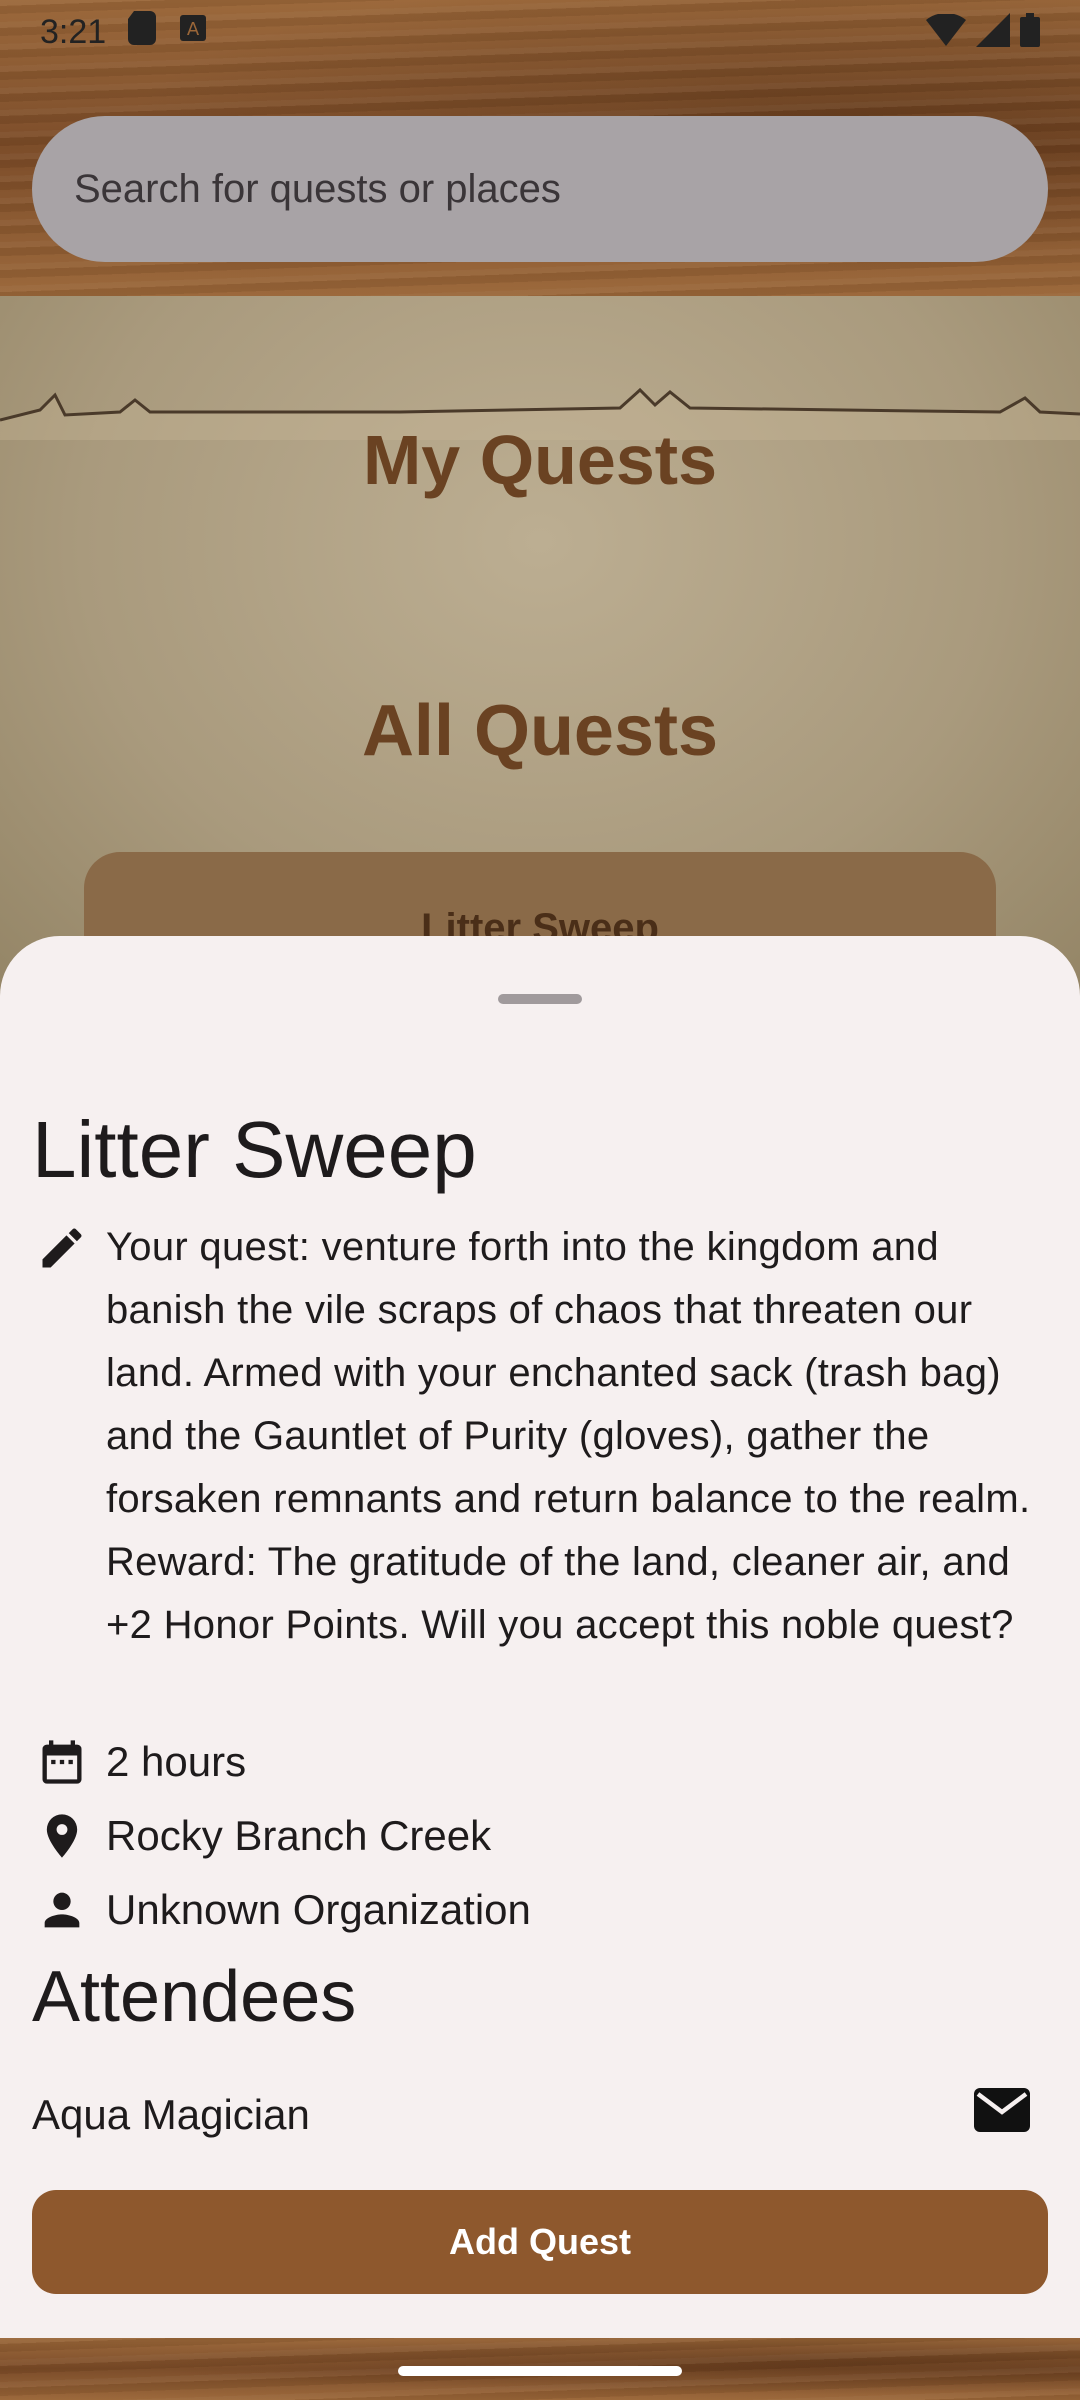 The height and width of the screenshot is (2400, 1080). Describe the element at coordinates (62, 1762) in the screenshot. I see `calendar-icon` at that location.